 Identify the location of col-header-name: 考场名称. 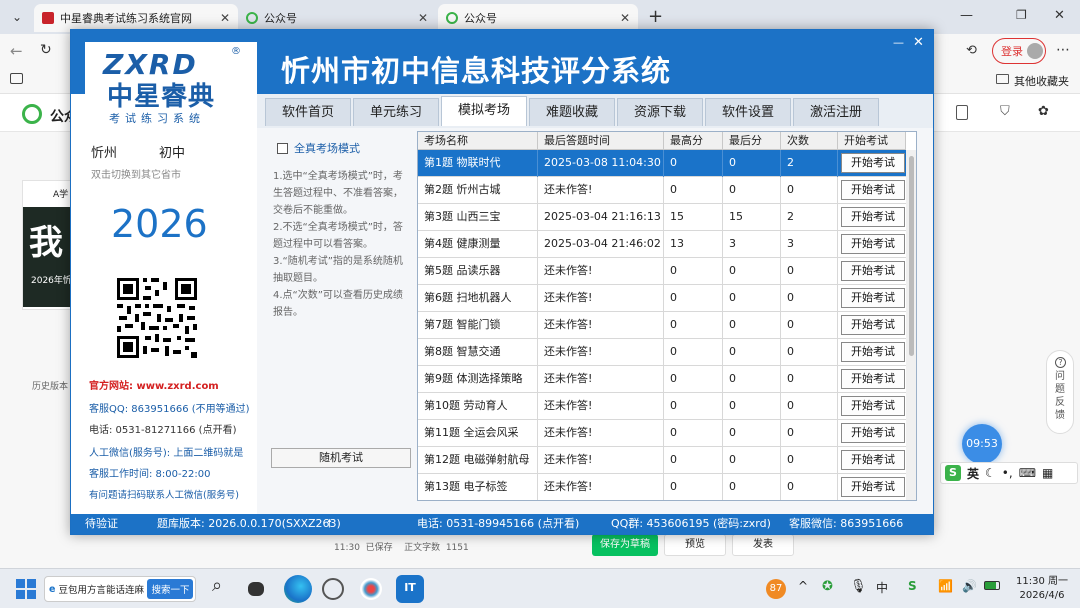
(478, 141).